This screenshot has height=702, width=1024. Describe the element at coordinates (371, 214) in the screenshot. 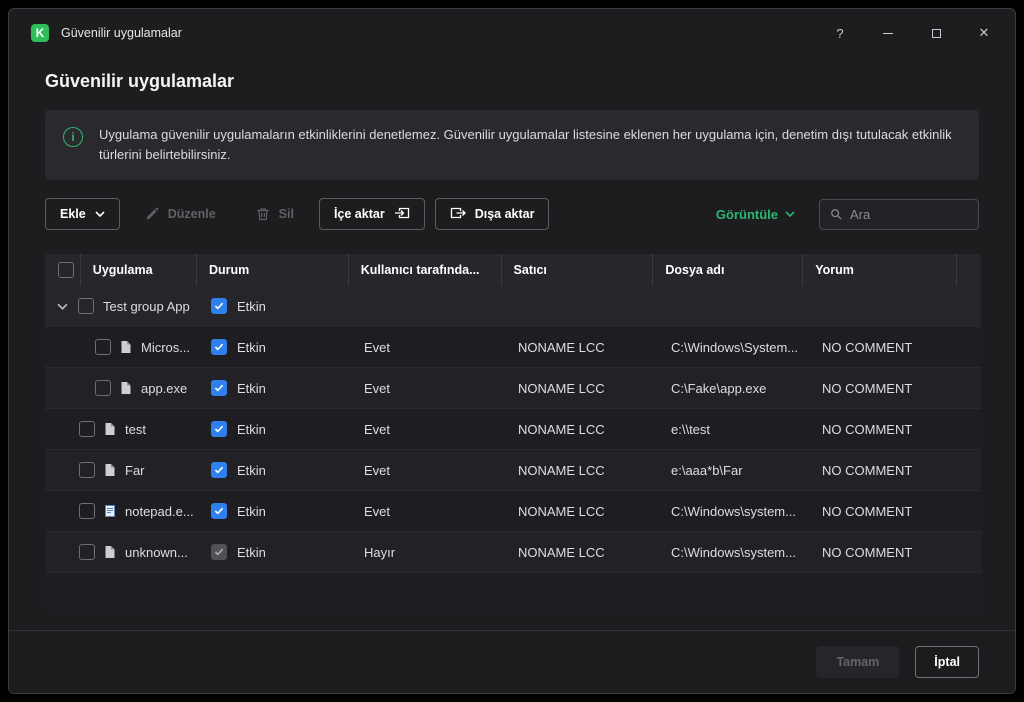

I see `import-button: İçe aktar` at that location.